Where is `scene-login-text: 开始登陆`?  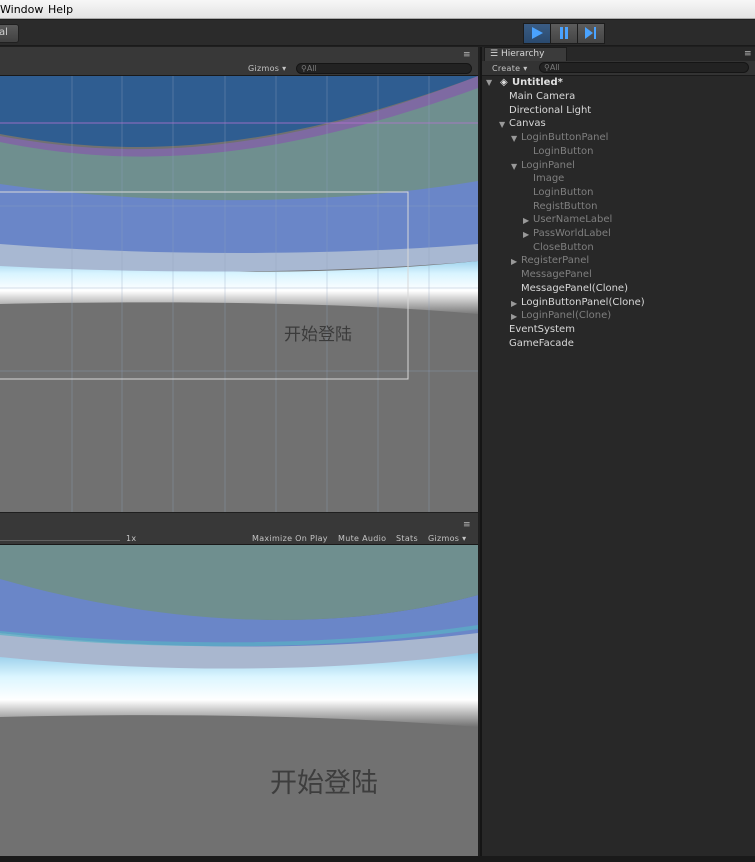 scene-login-text: 开始登陆 is located at coordinates (318, 335).